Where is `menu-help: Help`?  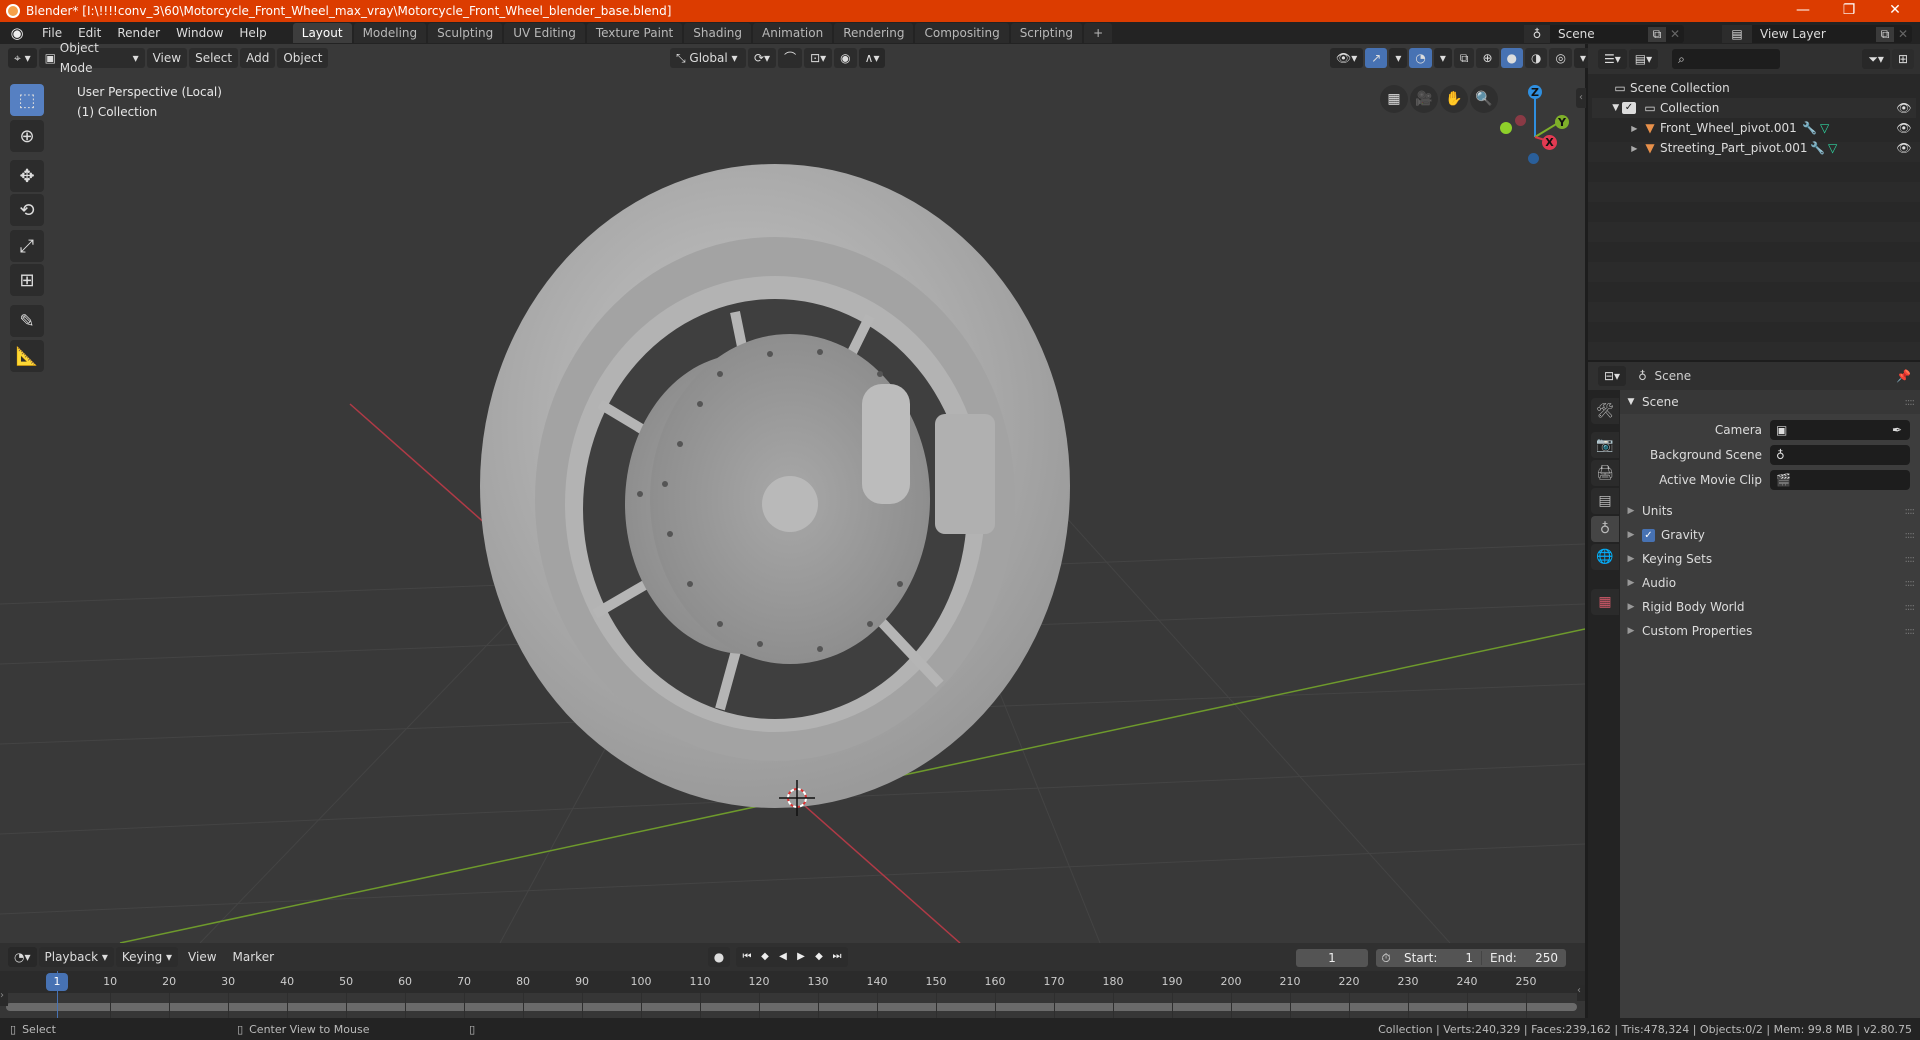 menu-help: Help is located at coordinates (252, 33).